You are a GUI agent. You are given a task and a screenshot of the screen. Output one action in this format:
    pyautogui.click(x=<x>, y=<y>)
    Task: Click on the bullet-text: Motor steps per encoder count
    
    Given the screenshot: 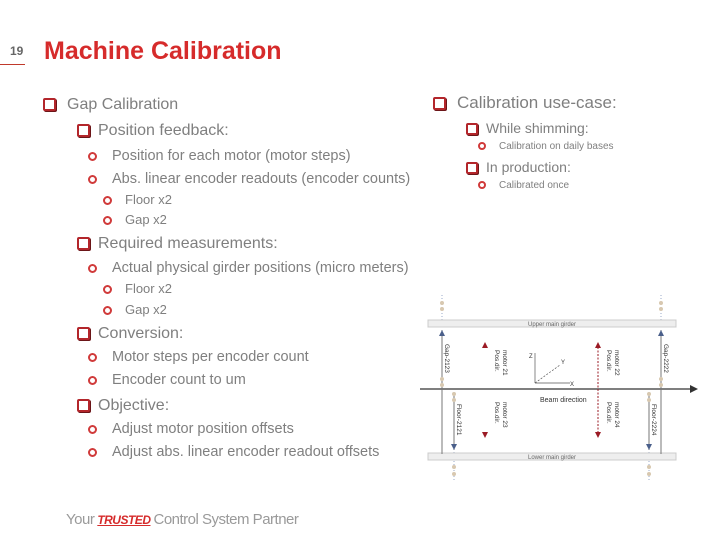 What is the action you would take?
    pyautogui.click(x=210, y=357)
    